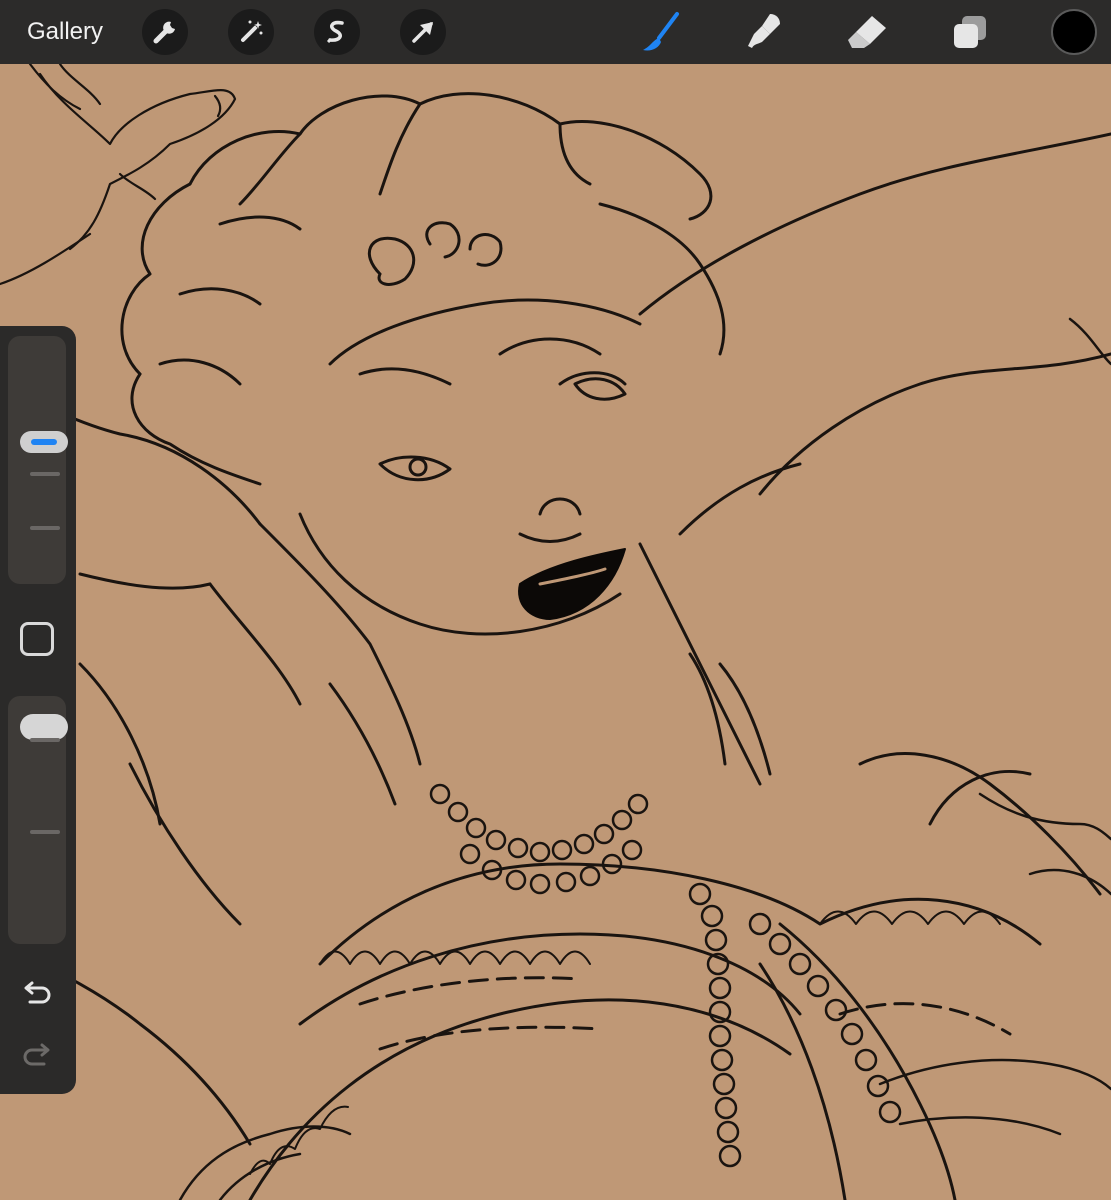 This screenshot has height=1200, width=1111. I want to click on transform-button, so click(423, 32).